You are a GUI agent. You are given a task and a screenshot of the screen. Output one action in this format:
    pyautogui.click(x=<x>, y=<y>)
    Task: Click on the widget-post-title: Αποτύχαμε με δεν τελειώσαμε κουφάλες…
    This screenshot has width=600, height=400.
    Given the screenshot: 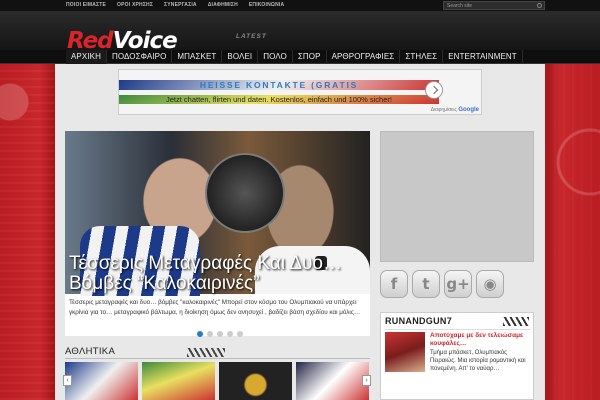 What is the action you would take?
    pyautogui.click(x=481, y=340)
    